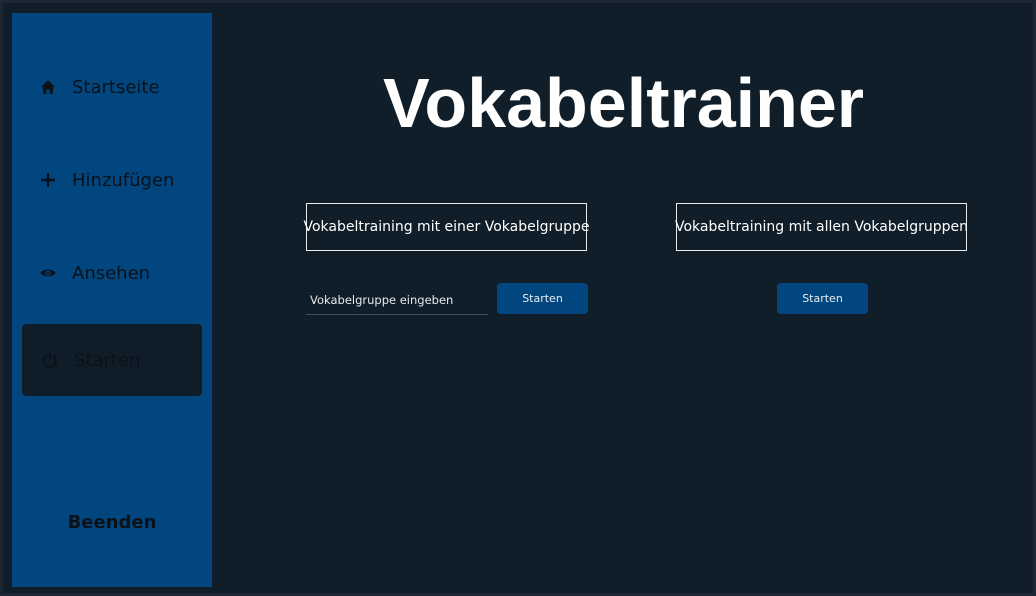  I want to click on sidebar-item-hinzufuegen: Hinzufügen, so click(112, 180).